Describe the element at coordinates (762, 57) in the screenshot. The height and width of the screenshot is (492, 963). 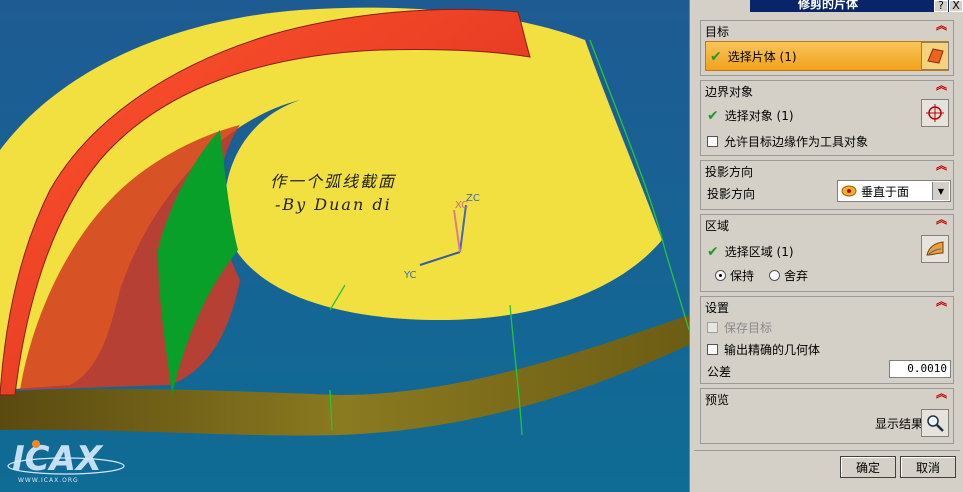
I see `select-sheet-label: 选择片体 (1)` at that location.